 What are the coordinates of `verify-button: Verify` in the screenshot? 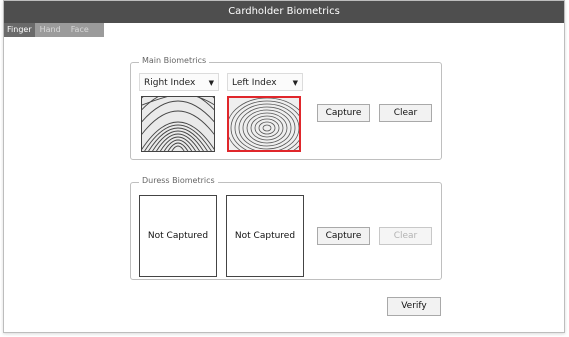 It's located at (414, 306).